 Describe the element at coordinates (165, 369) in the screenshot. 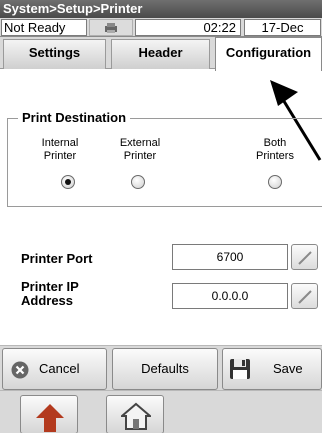

I see `defaults-button: Defaults` at that location.